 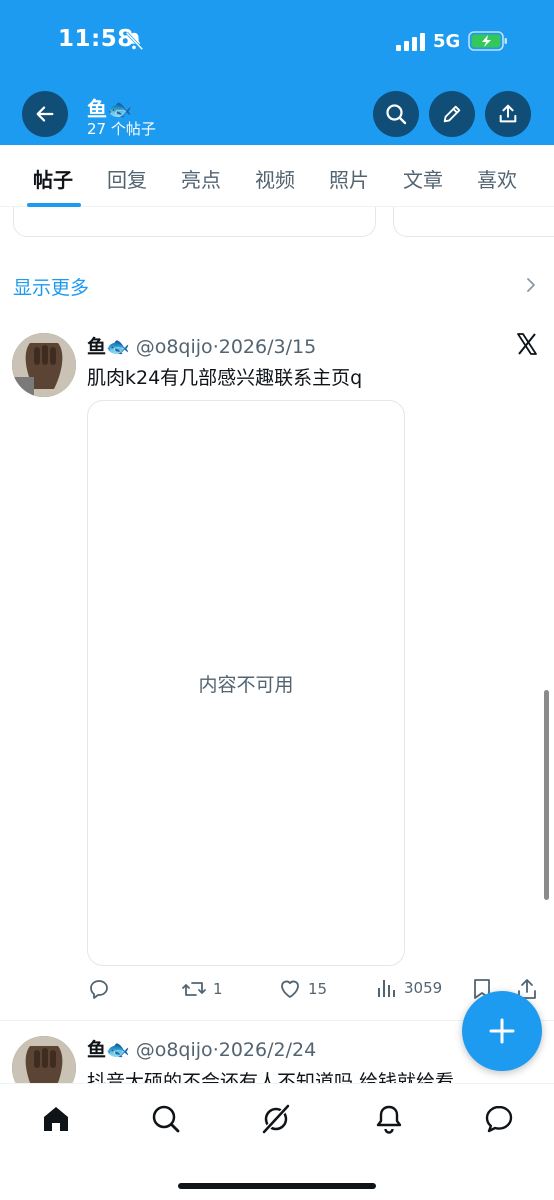 I want to click on avatar, so click(x=44, y=365).